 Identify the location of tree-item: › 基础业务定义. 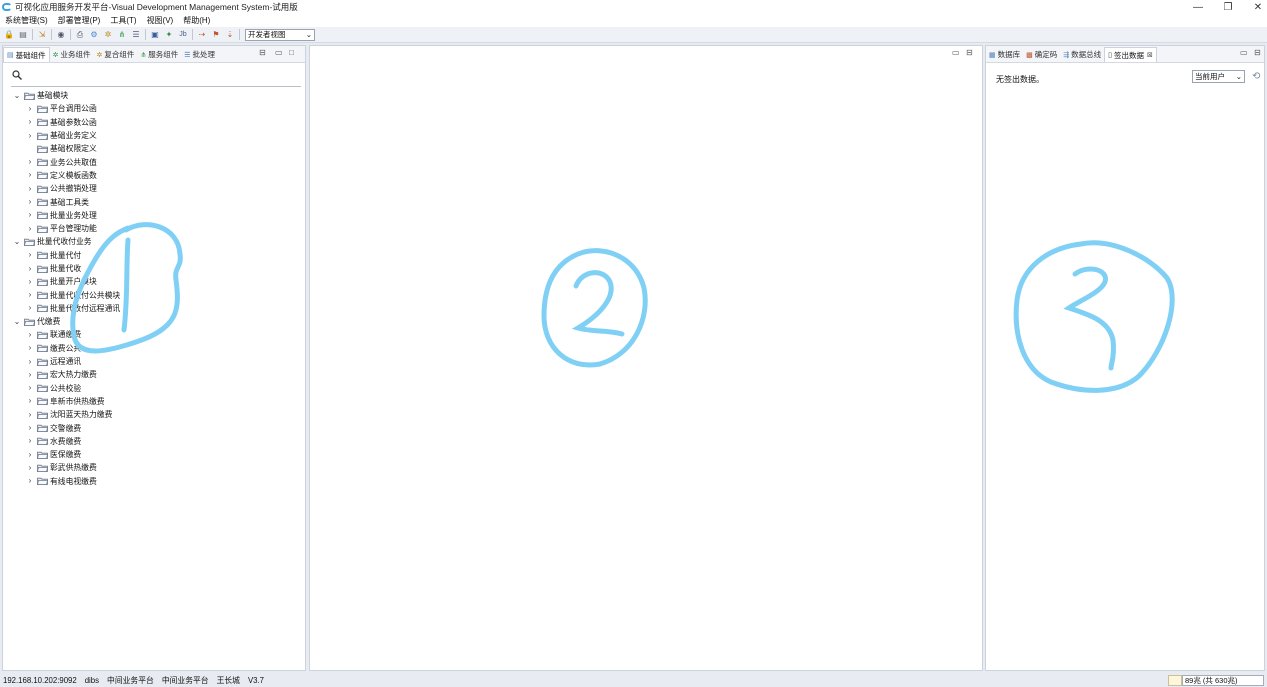
(157, 135).